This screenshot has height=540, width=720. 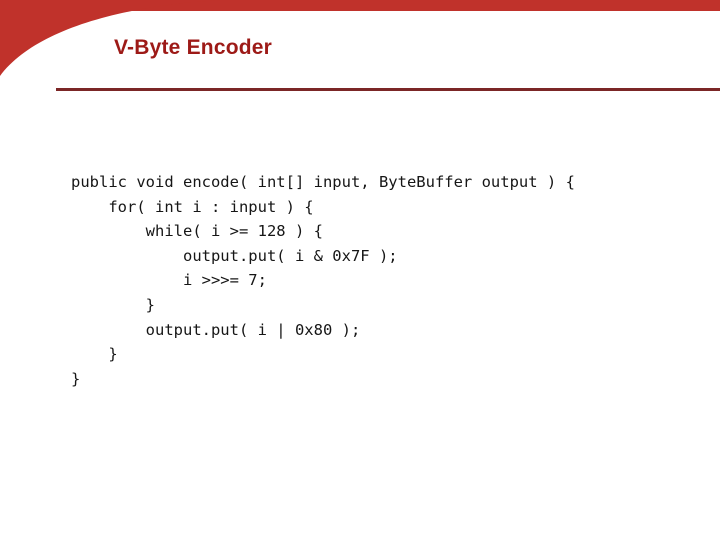 What do you see at coordinates (192, 206) in the screenshot?
I see `code-line: for( int i : input ) {` at bounding box center [192, 206].